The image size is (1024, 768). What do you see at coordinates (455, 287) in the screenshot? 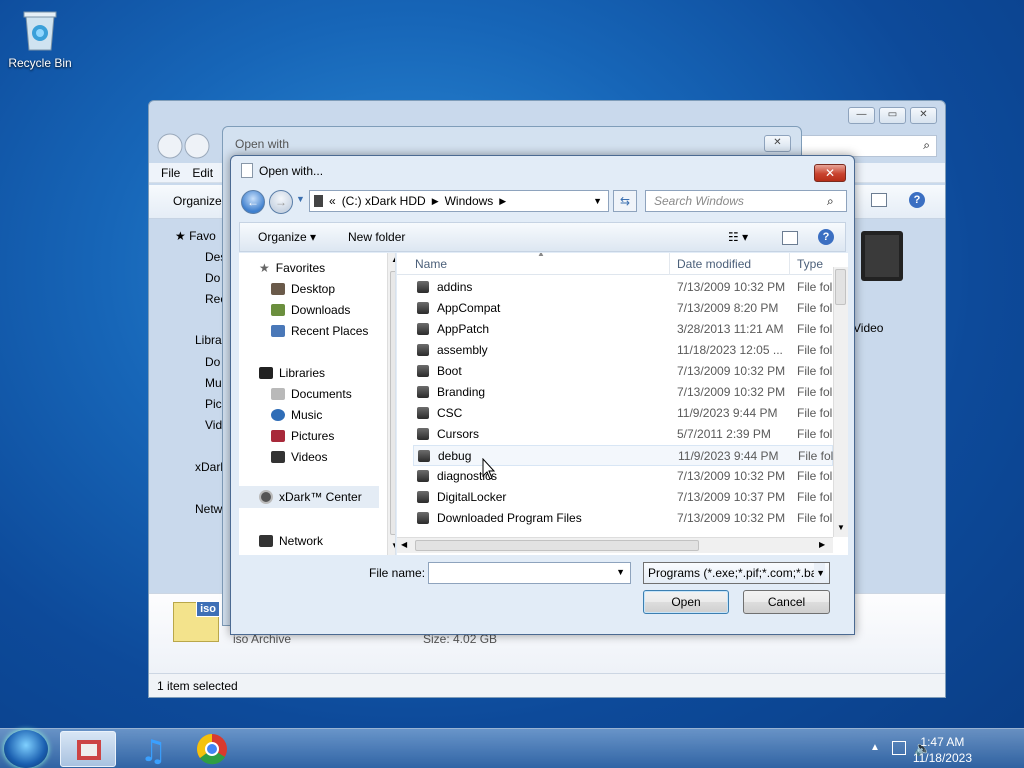
I see `file-name: addins` at bounding box center [455, 287].